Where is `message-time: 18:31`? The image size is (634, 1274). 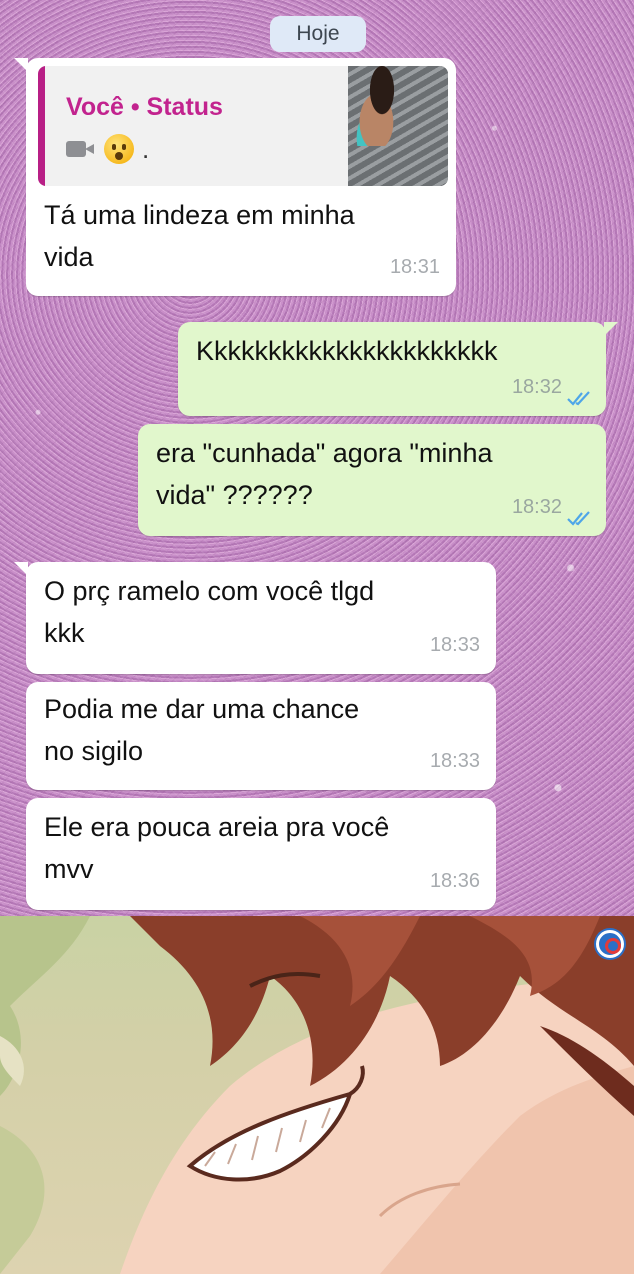 message-time: 18:31 is located at coordinates (414, 267).